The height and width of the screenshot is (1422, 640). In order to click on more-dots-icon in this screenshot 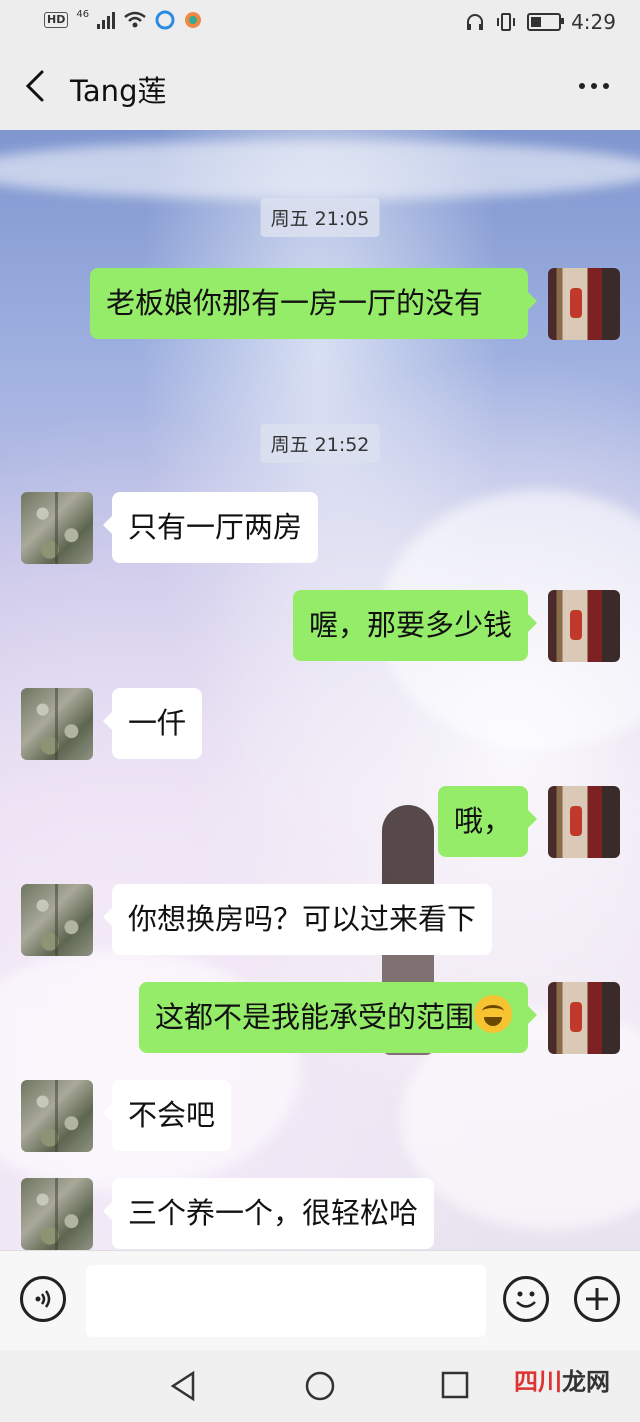, I will do `click(582, 86)`.